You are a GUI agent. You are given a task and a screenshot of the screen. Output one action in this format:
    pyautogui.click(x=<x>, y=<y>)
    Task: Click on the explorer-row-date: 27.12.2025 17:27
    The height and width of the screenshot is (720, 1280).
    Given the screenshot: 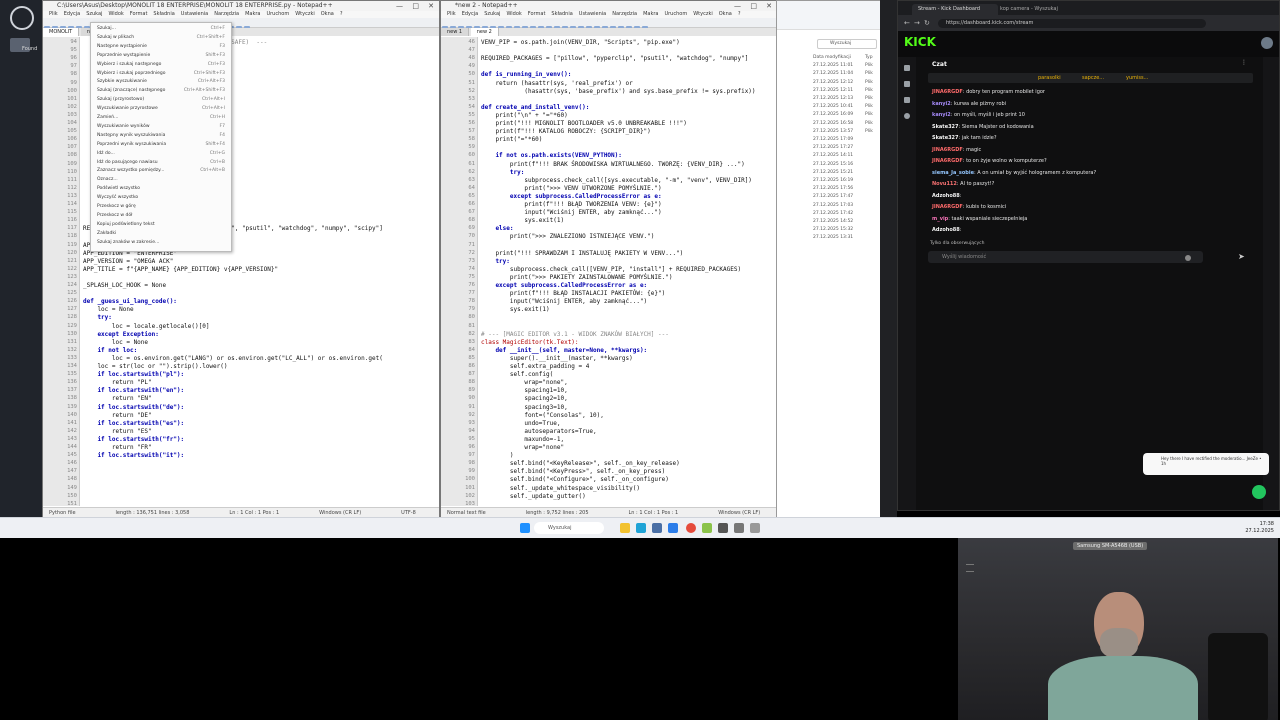 What is the action you would take?
    pyautogui.click(x=833, y=147)
    